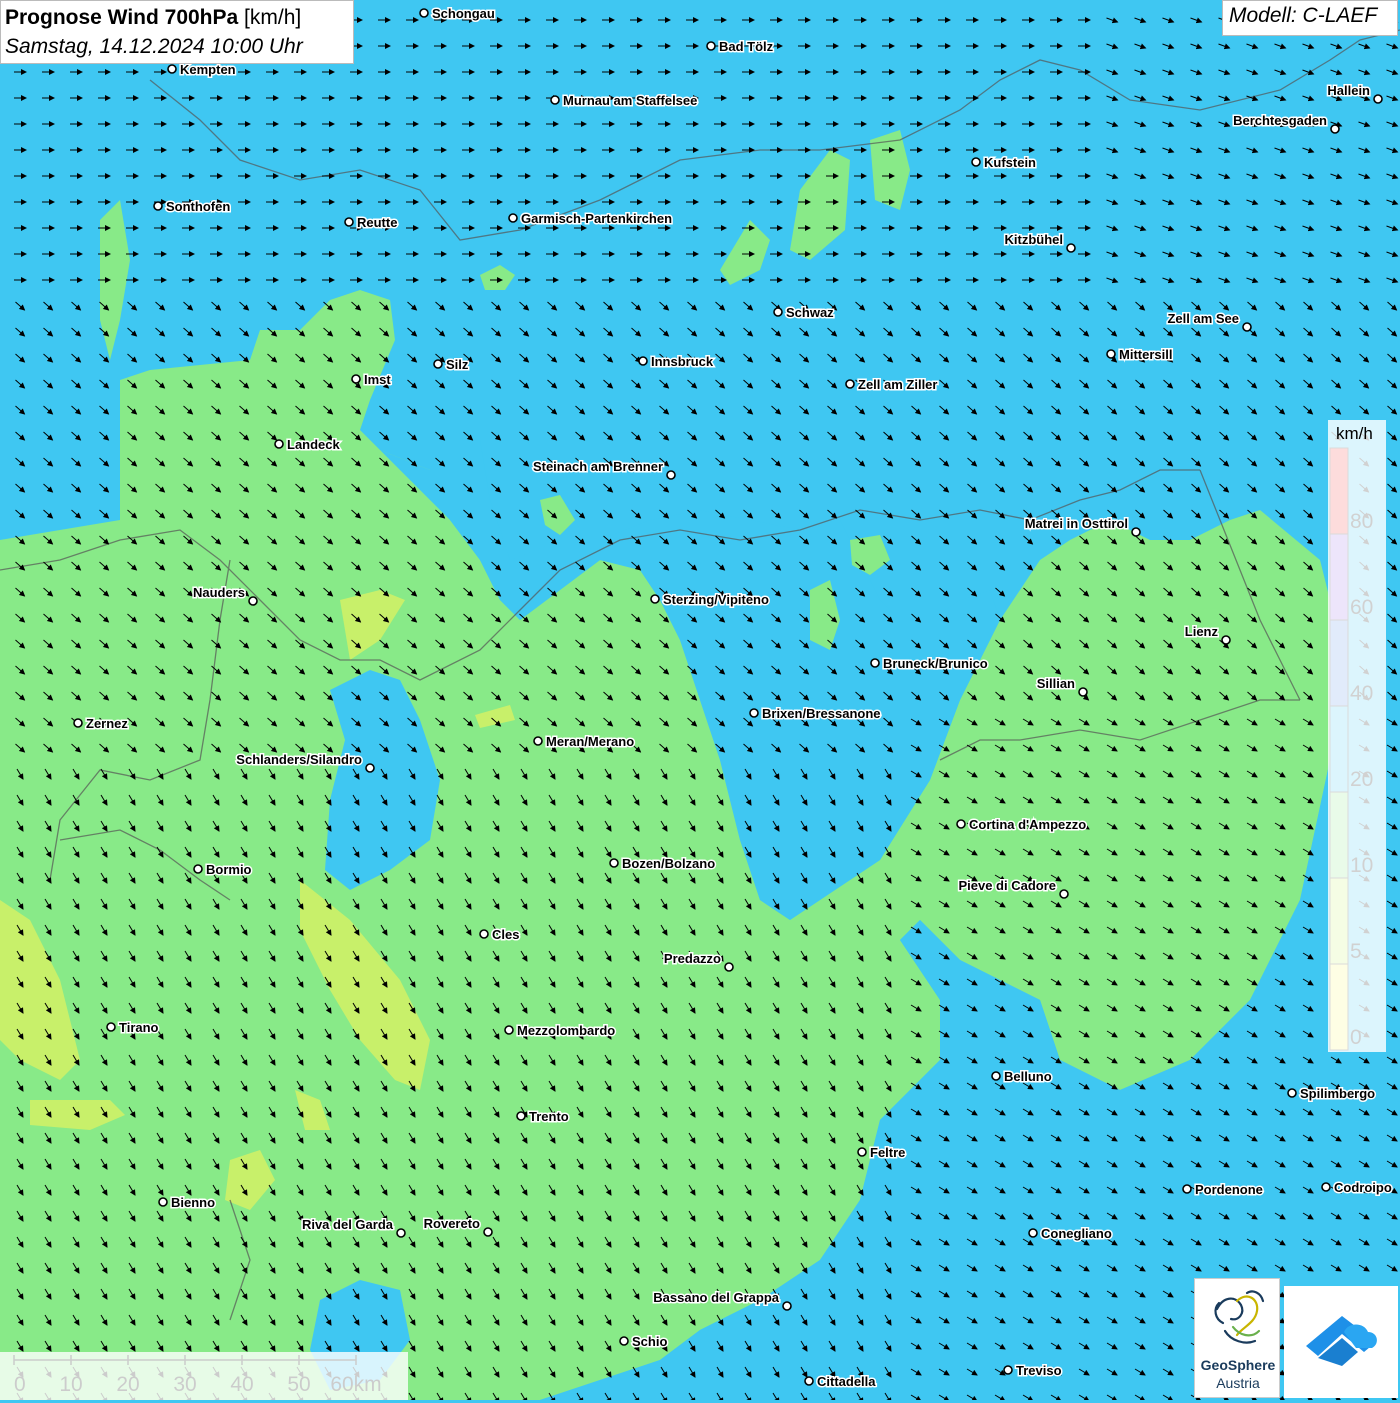 This screenshot has height=1403, width=1400. I want to click on city-label: Conegliano, so click(1076, 1233).